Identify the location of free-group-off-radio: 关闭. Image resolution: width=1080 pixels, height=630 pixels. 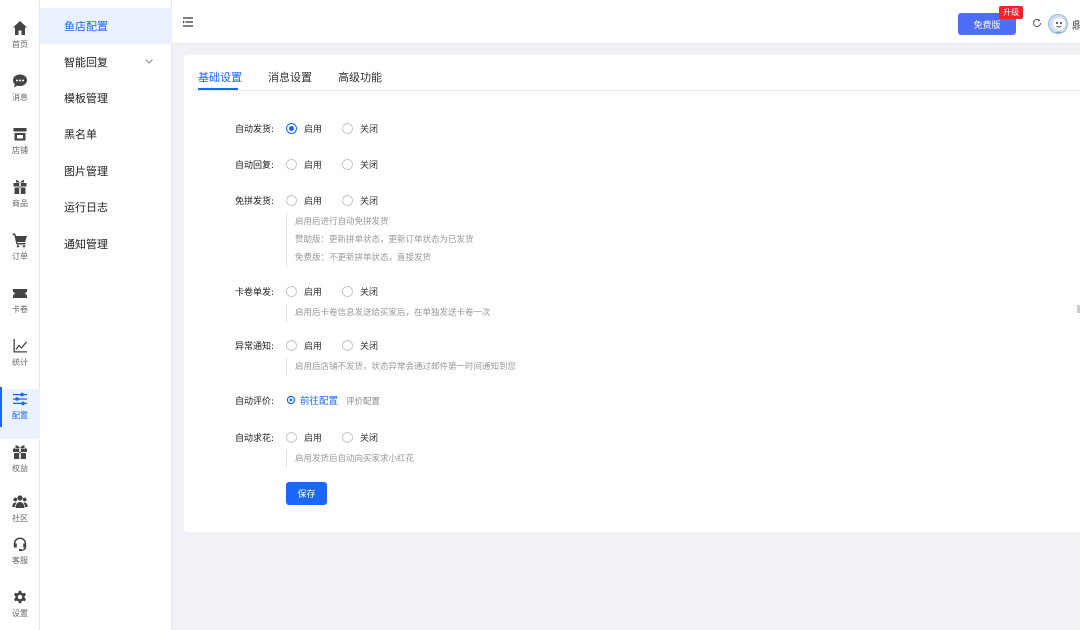
(360, 200).